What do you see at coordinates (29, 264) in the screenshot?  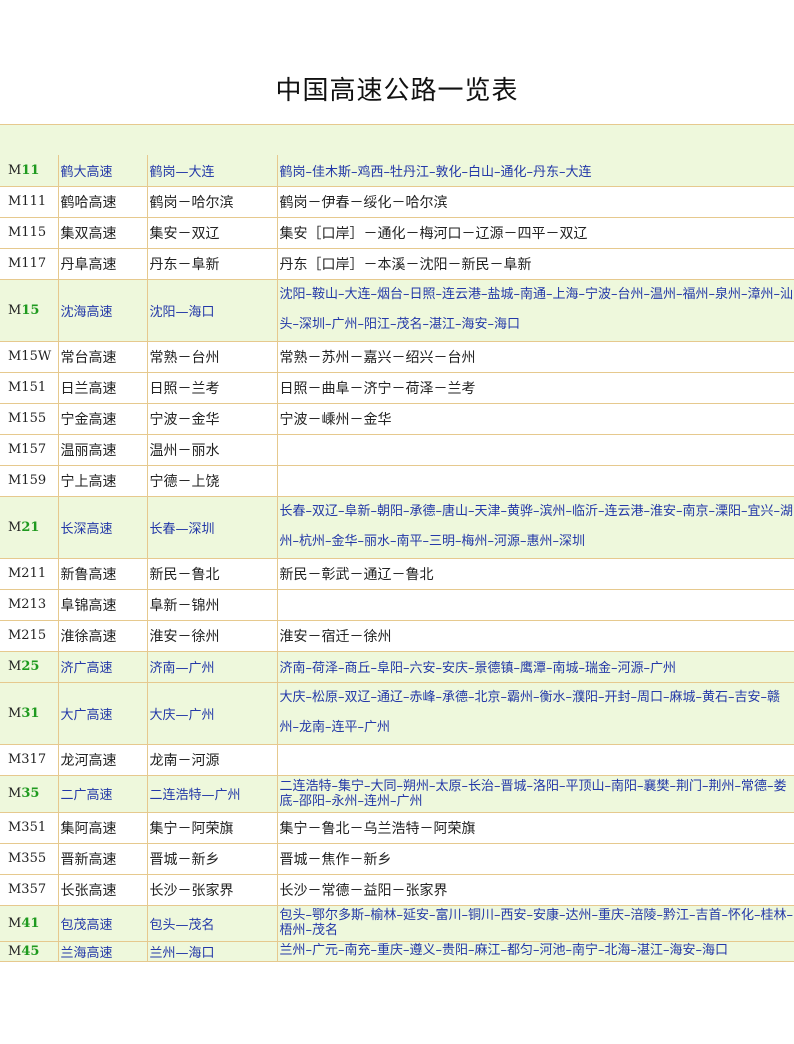 I see `route-code: M117` at bounding box center [29, 264].